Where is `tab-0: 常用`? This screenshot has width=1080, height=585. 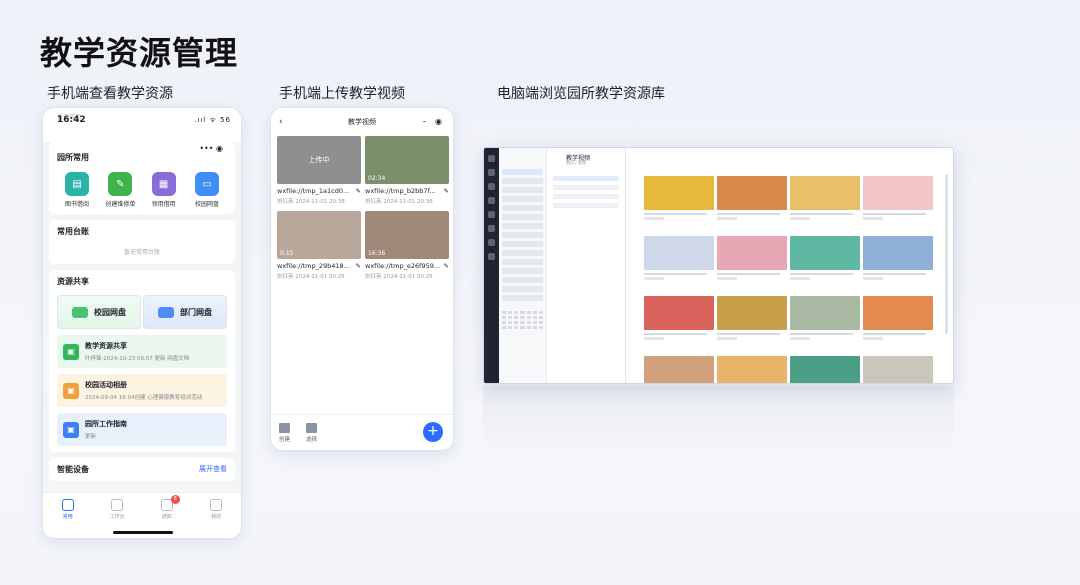 tab-0: 常用 is located at coordinates (68, 518).